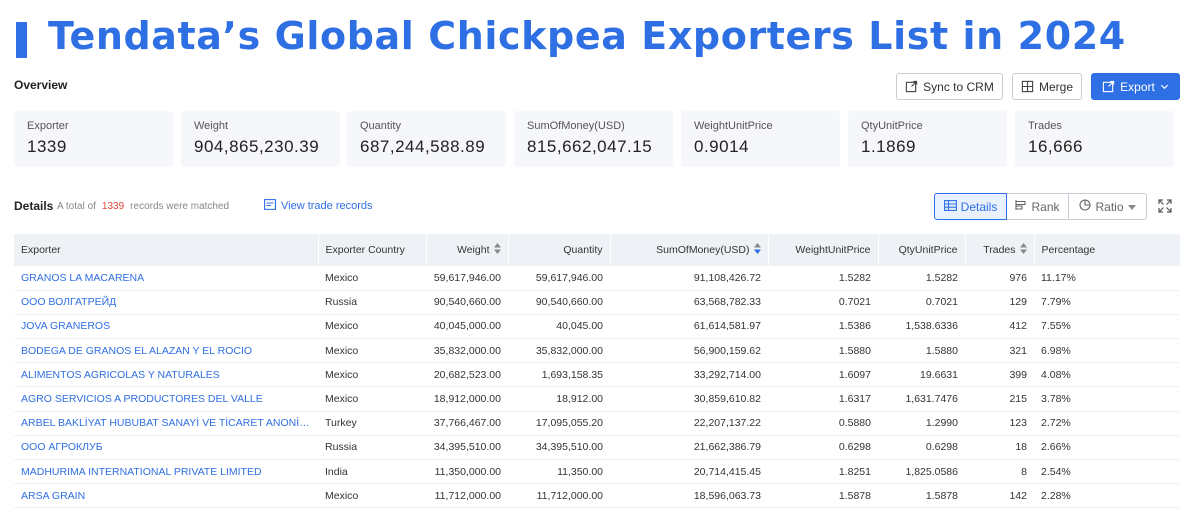 The width and height of the screenshot is (1190, 523). Describe the element at coordinates (1165, 207) in the screenshot. I see `expand-icon` at that location.